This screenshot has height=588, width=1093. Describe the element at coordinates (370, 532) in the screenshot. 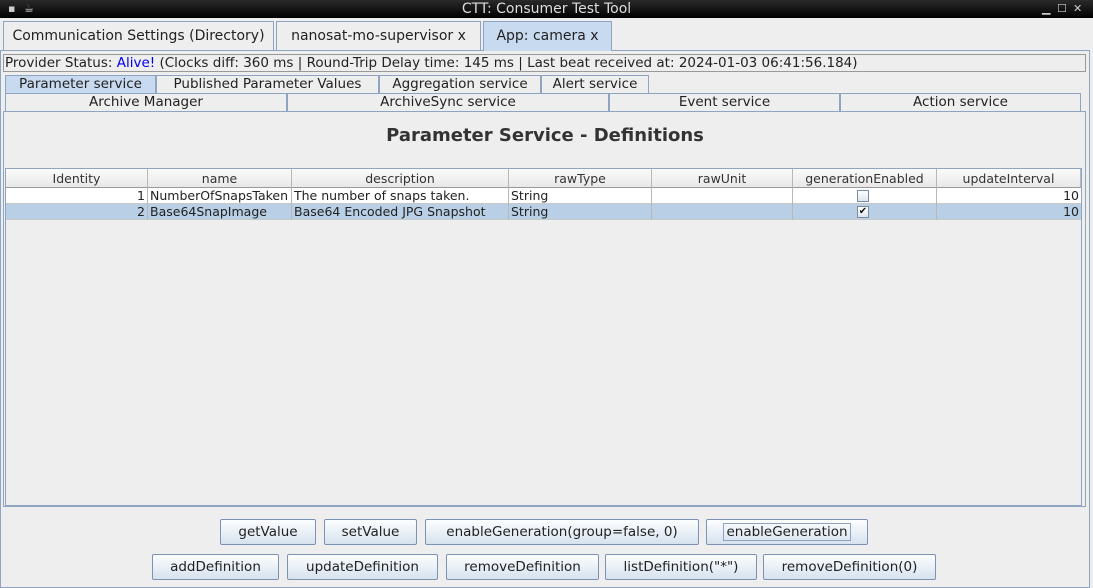

I see `set-value-button: setValue` at that location.